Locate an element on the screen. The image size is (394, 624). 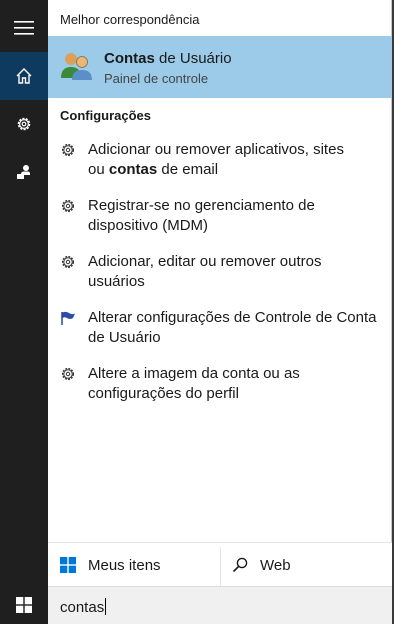
left-rail is located at coordinates (24, 312).